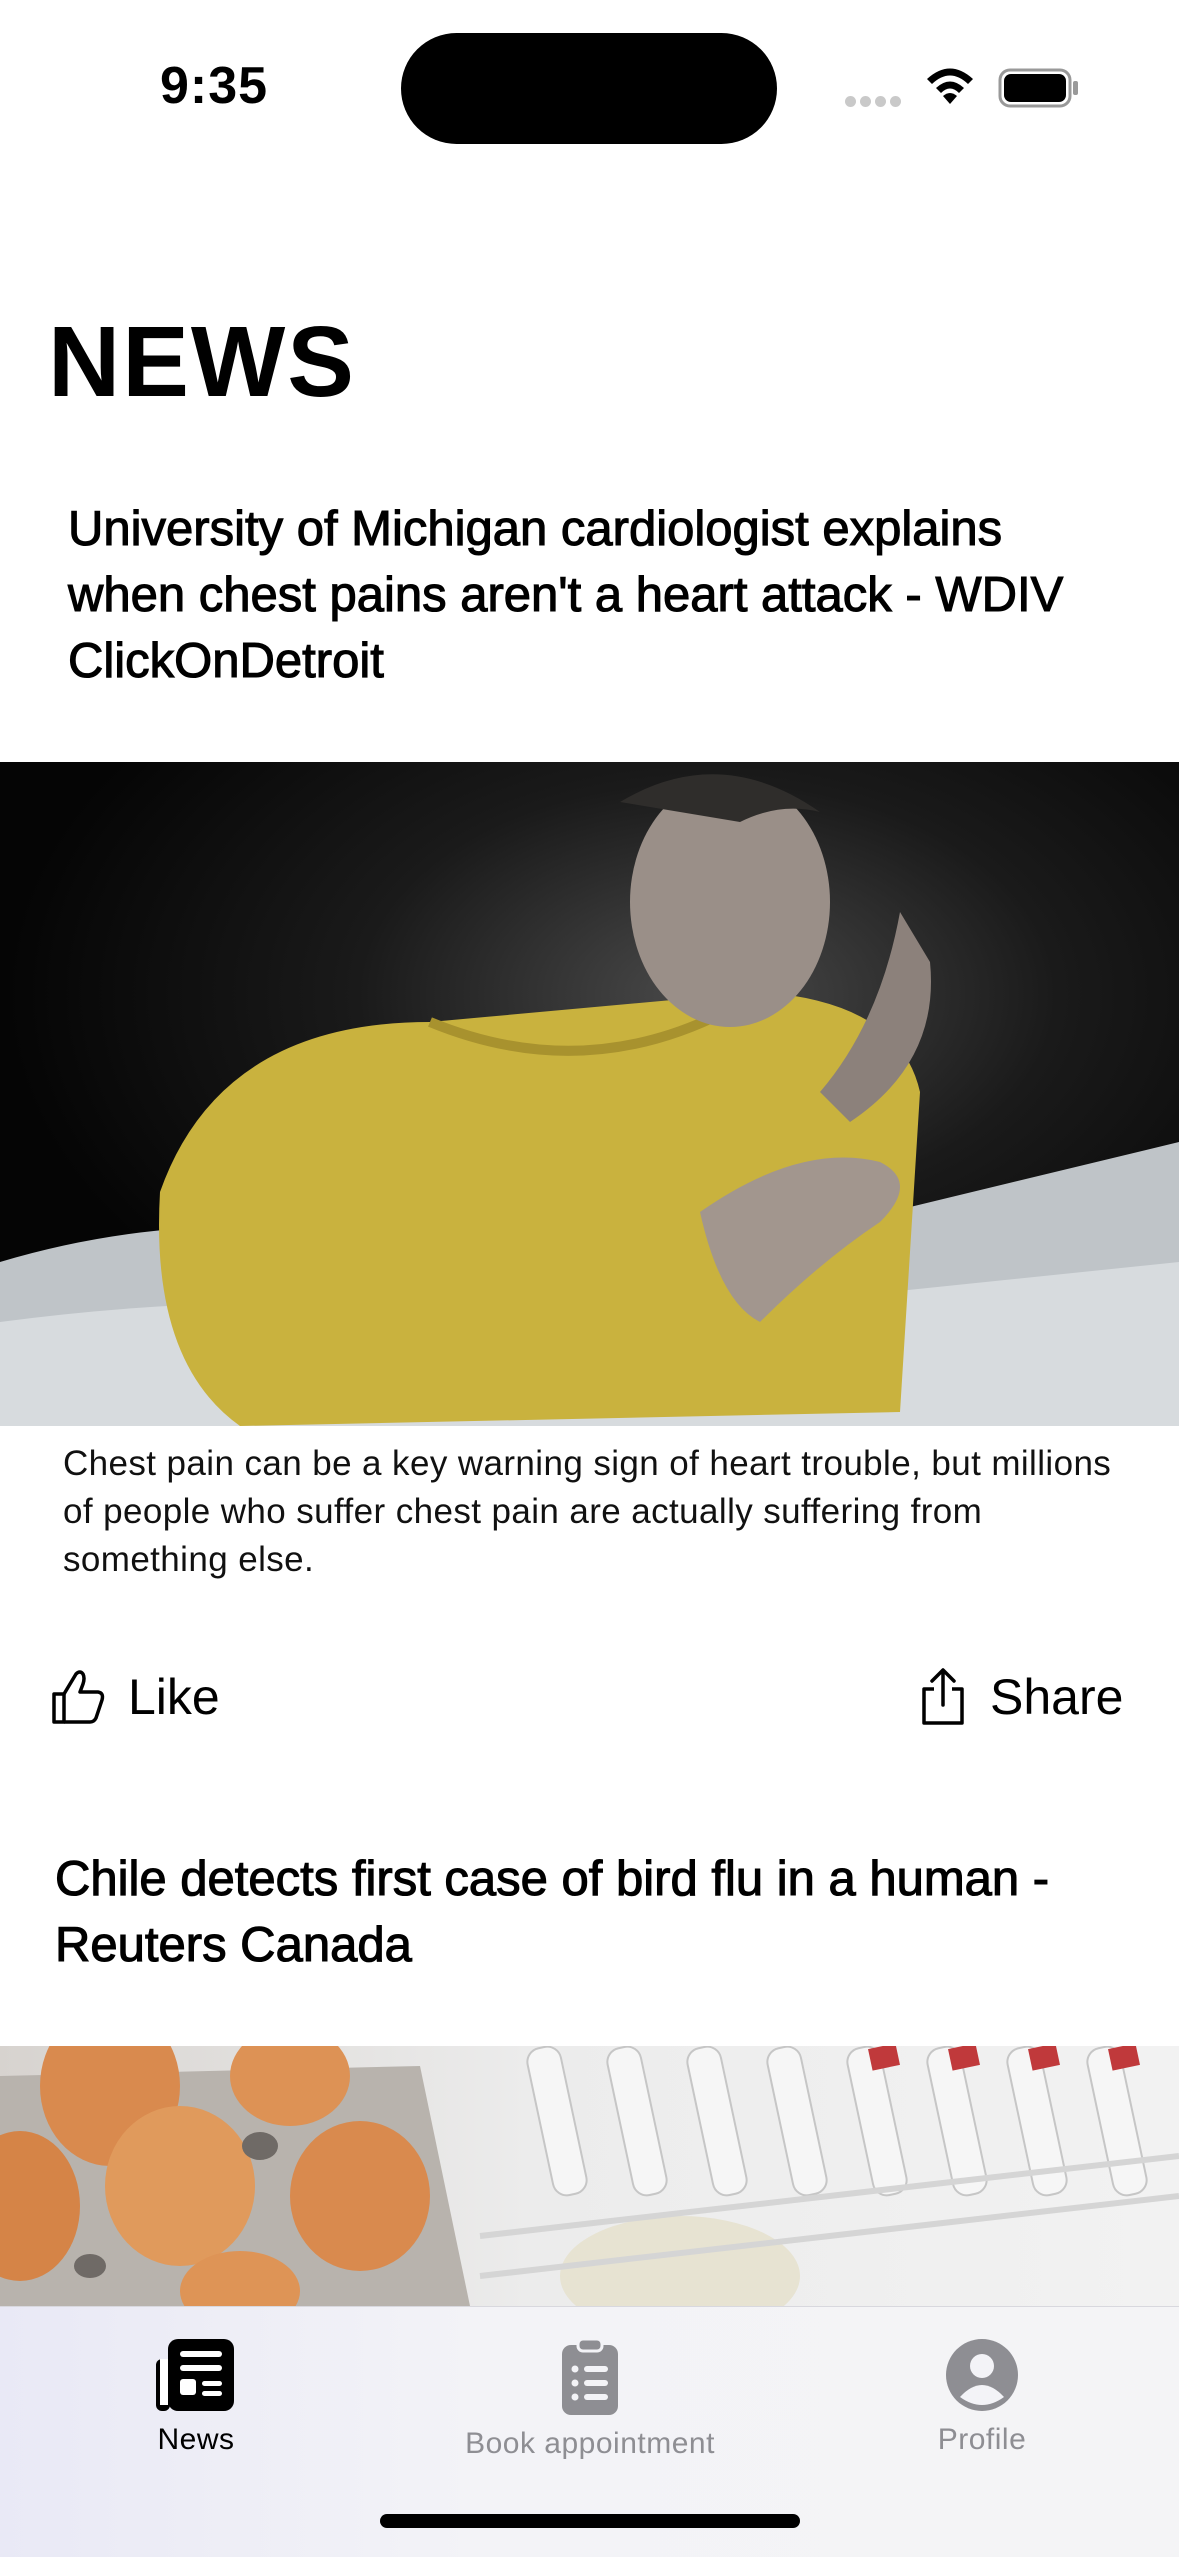 This screenshot has width=1179, height=2557. I want to click on person-circle-icon, so click(982, 2375).